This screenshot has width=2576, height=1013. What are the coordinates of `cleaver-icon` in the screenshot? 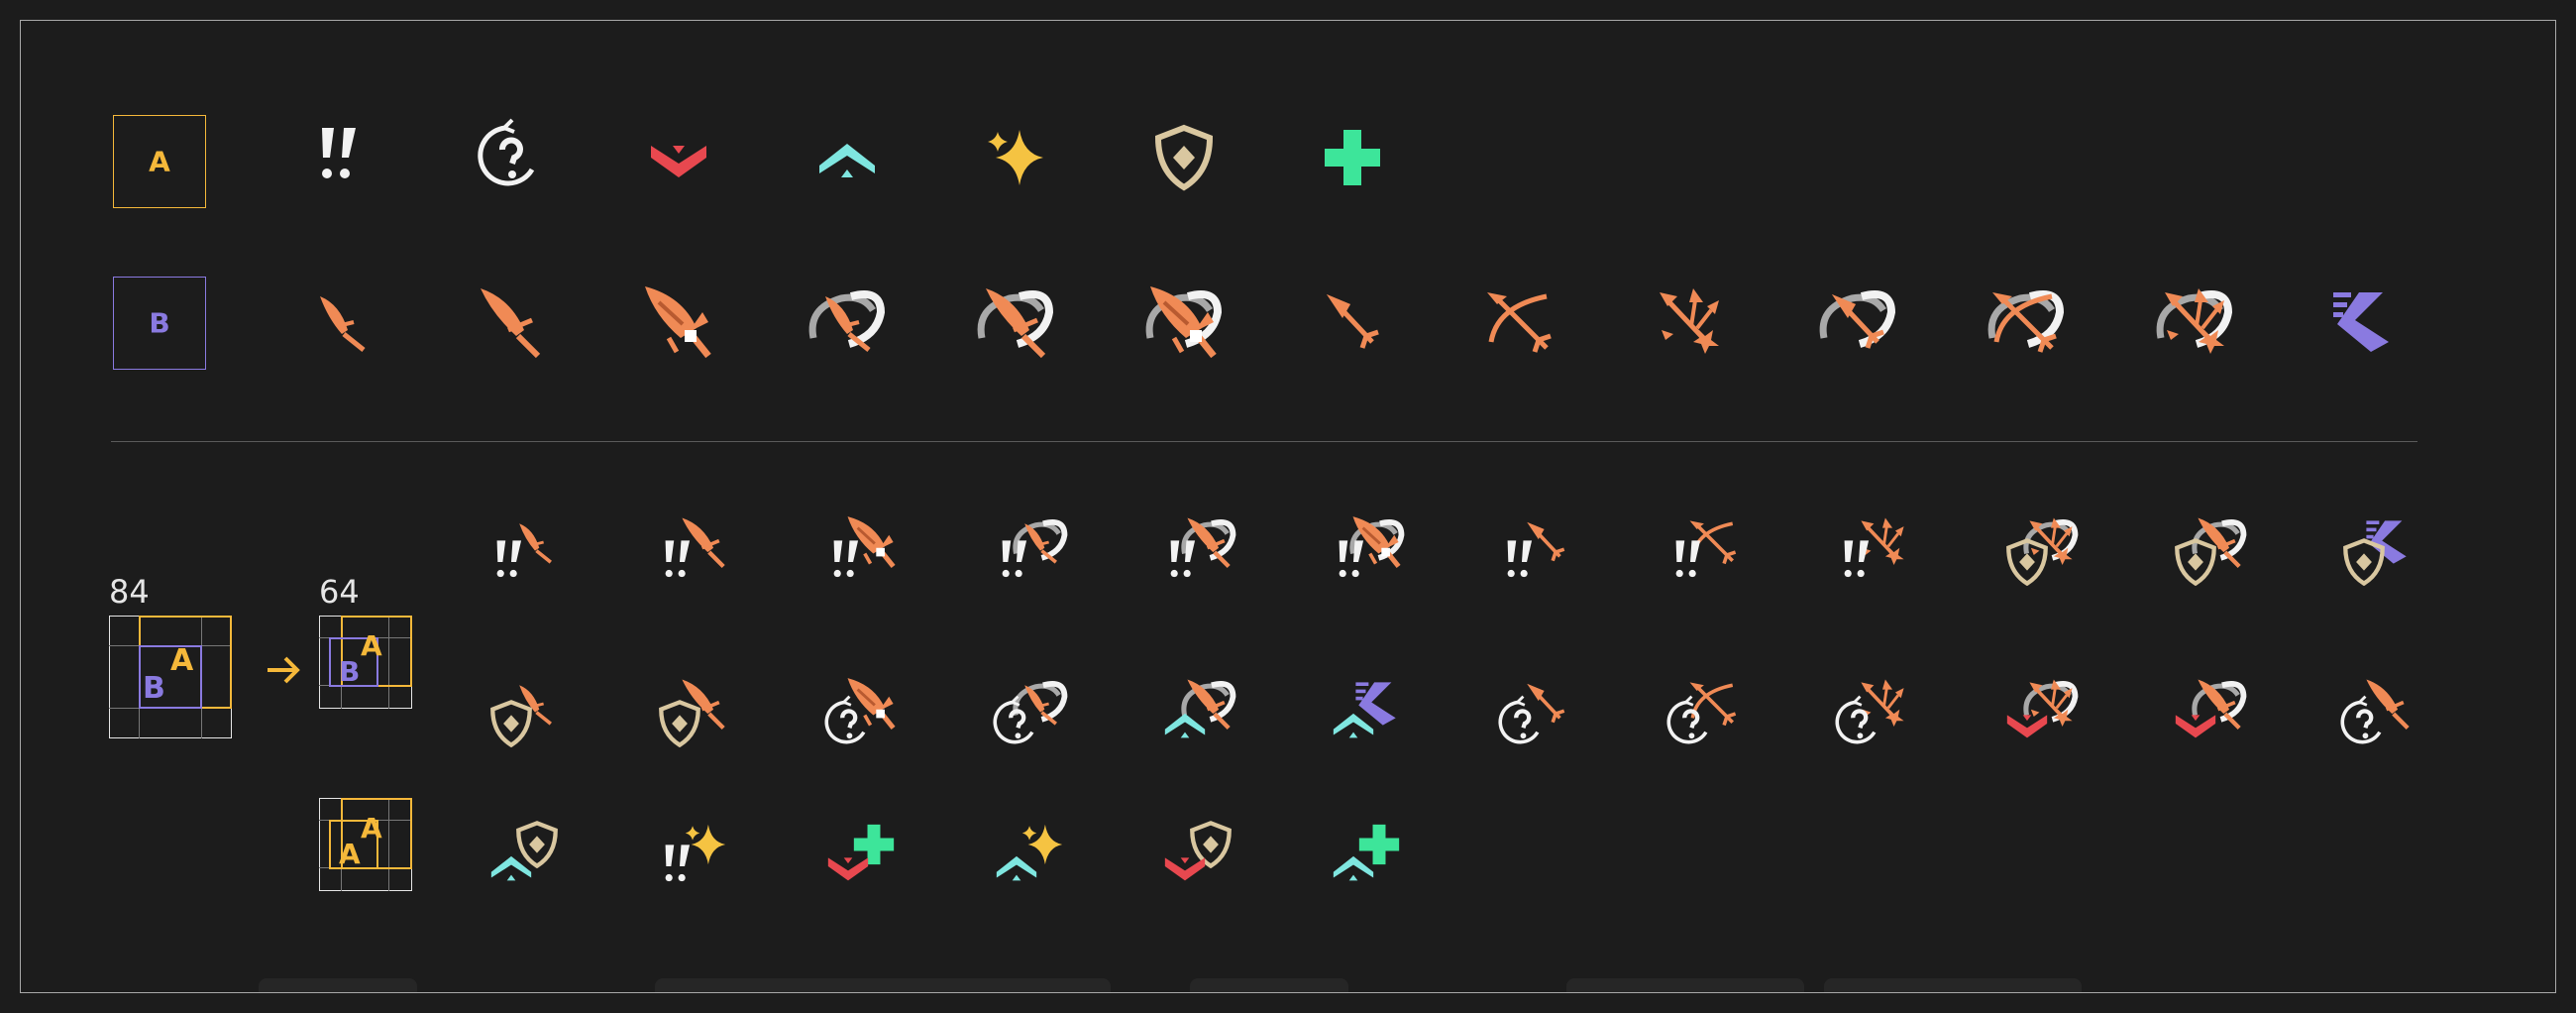 It's located at (679, 322).